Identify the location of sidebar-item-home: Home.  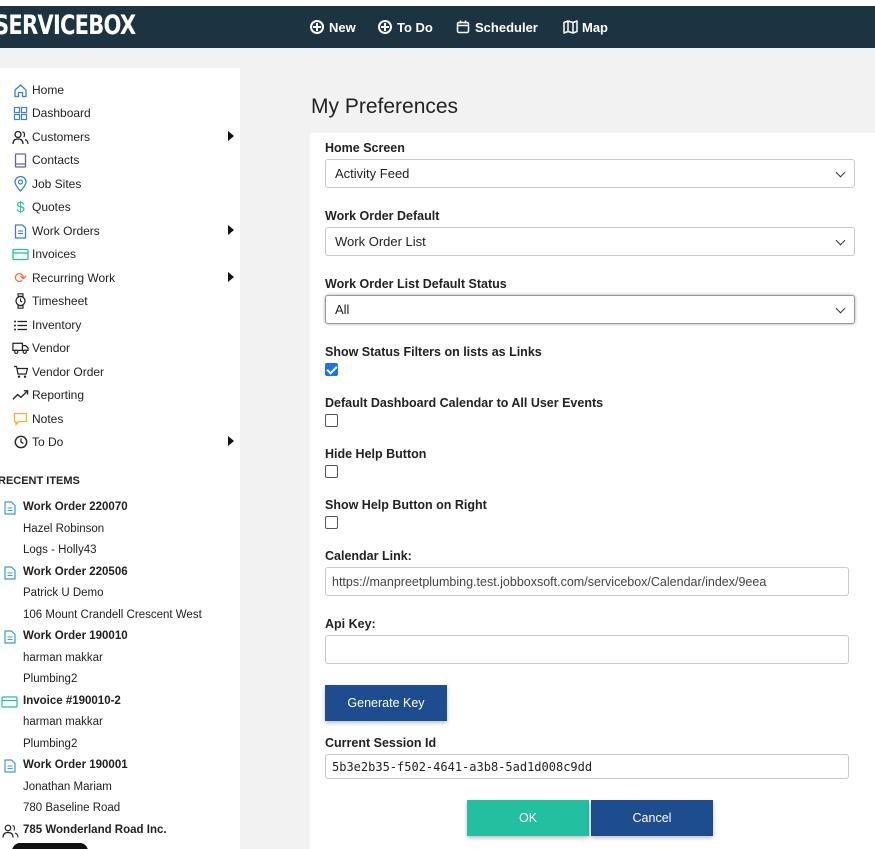
(123, 90).